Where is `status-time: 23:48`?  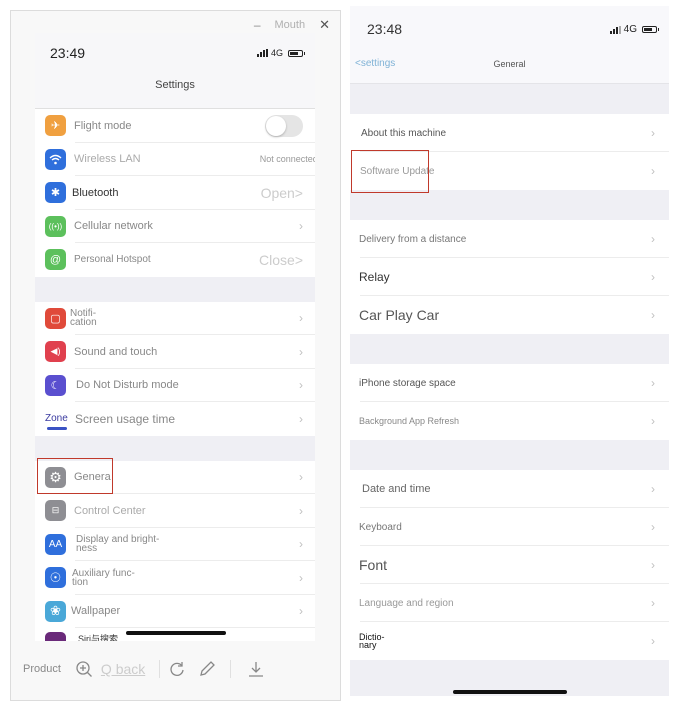 status-time: 23:48 is located at coordinates (385, 29).